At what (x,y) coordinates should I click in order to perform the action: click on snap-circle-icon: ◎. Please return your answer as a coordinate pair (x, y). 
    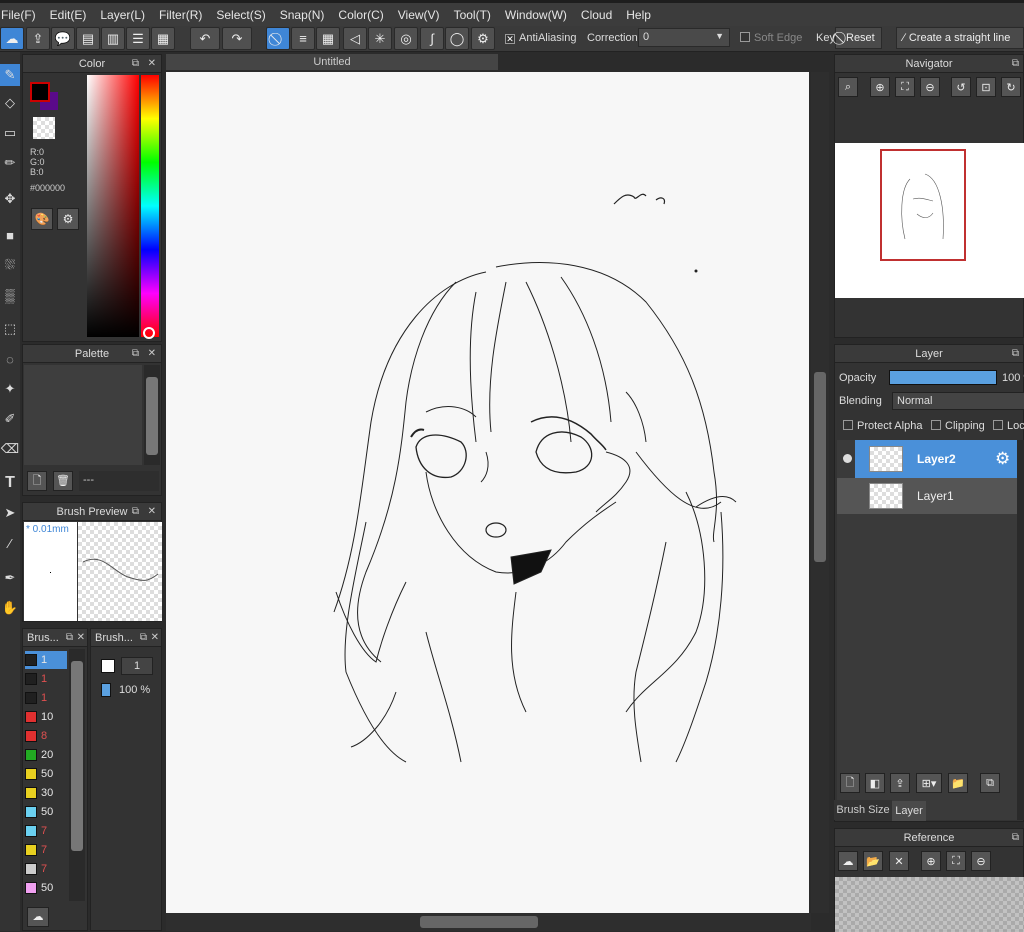
    Looking at the image, I should click on (406, 38).